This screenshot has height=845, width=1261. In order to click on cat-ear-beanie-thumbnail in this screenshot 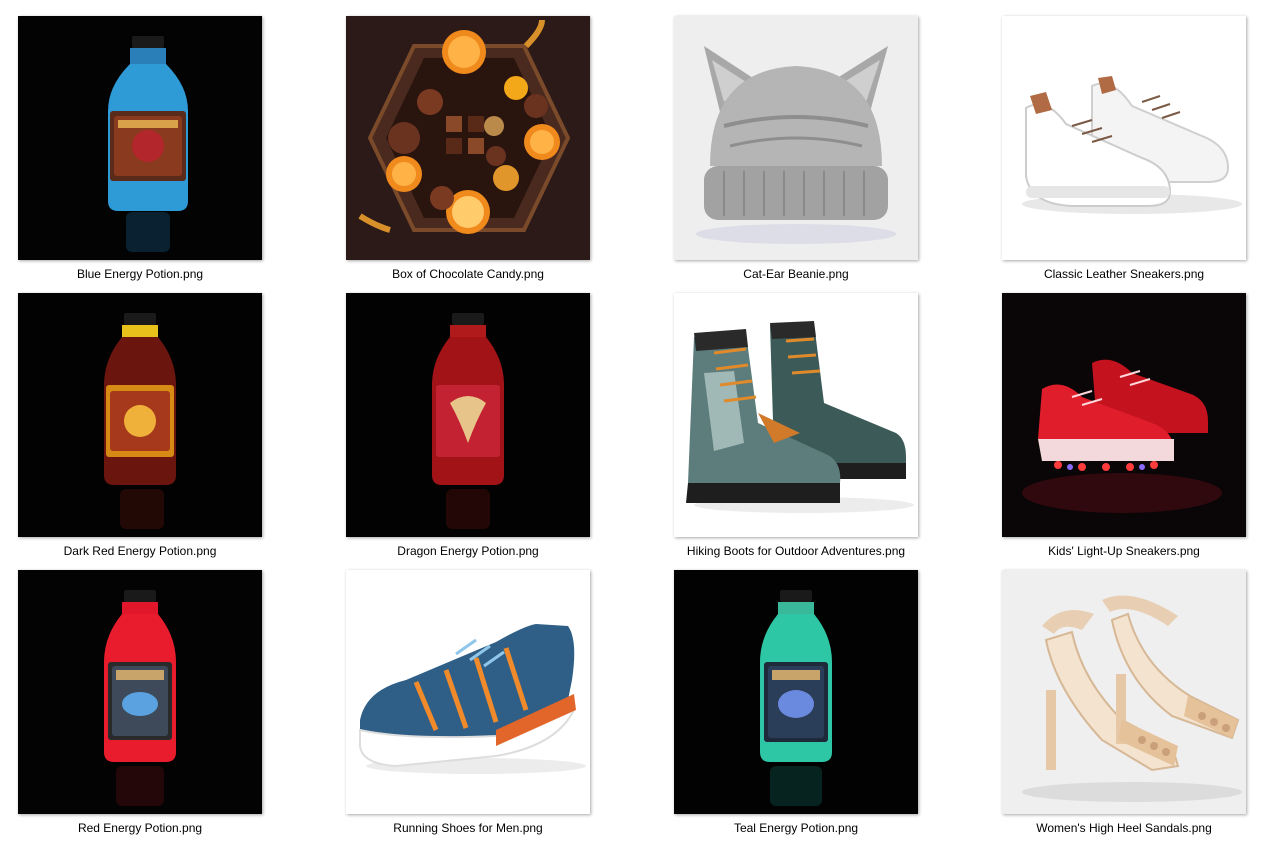, I will do `click(796, 138)`.